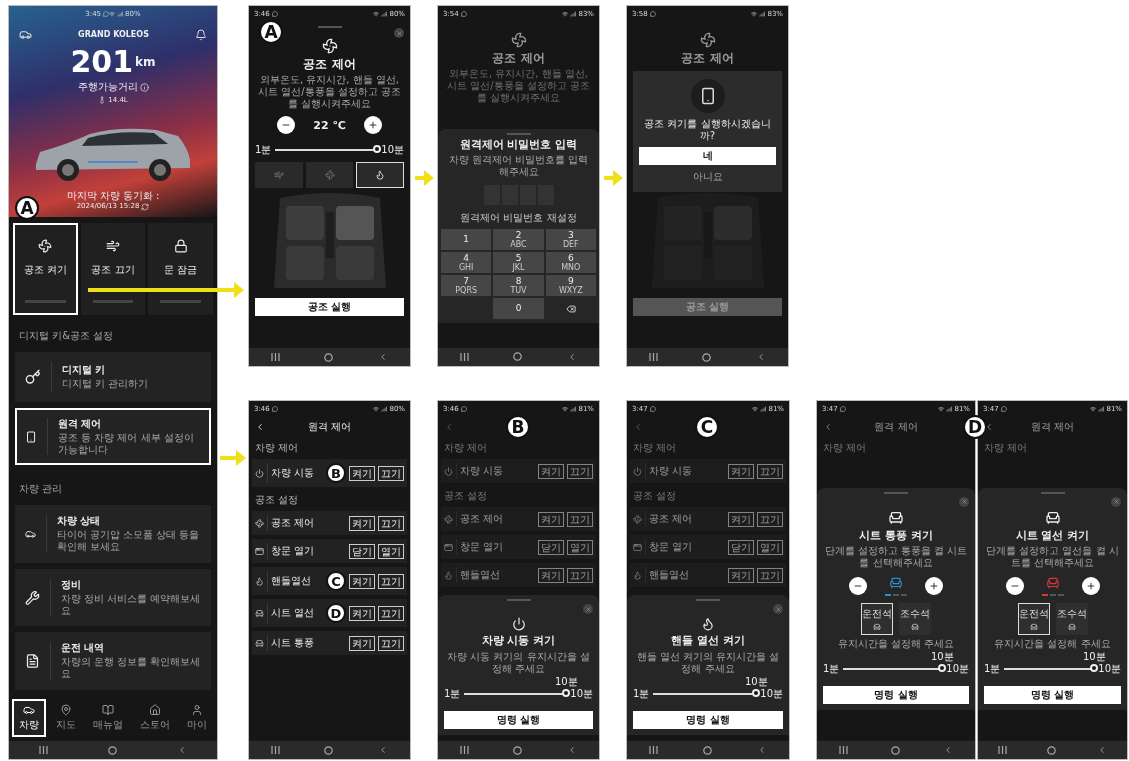 The image size is (1129, 761). I want to click on menu-card: 원격 제어 공조 등 차량 제어 세부 설정이 가능합니다, so click(113, 436).